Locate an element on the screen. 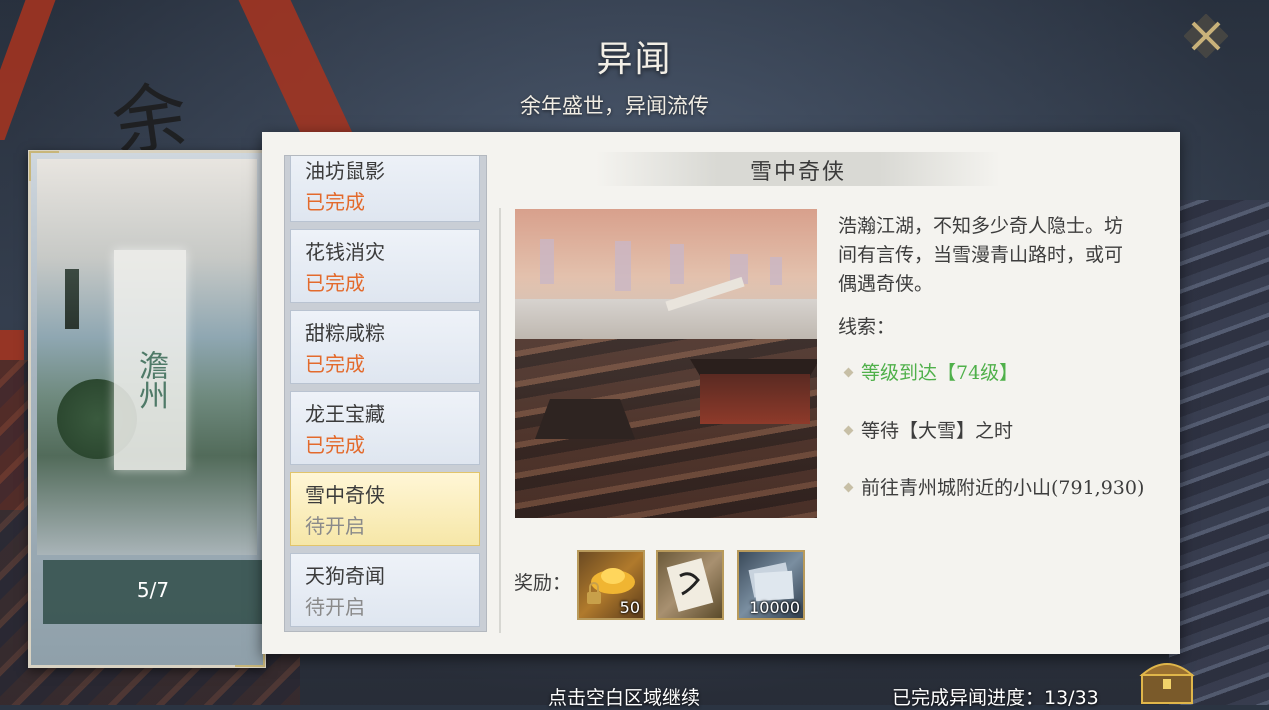 This screenshot has height=710, width=1269. quest-item: 油坊鼠影 已完成 is located at coordinates (385, 189).